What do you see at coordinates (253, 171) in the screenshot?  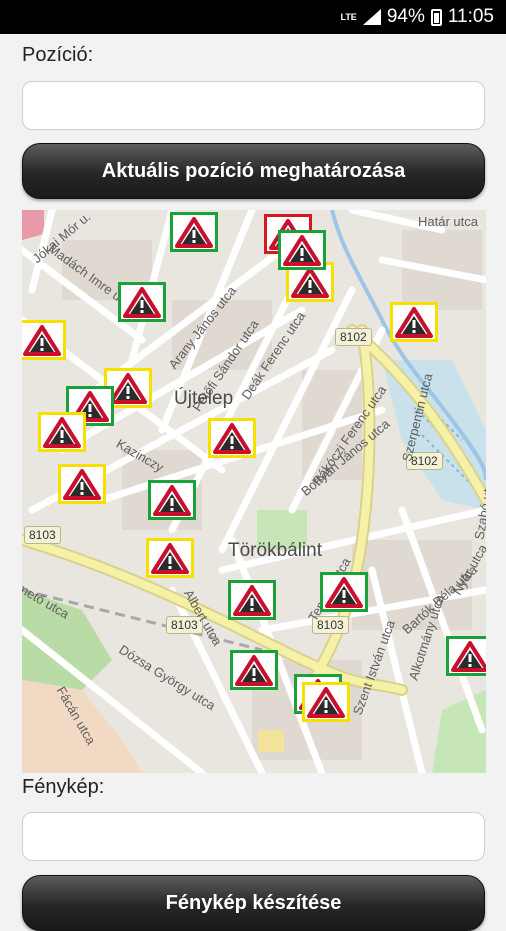 I see `locate-position-button: Aktuális pozíció meghatározása` at bounding box center [253, 171].